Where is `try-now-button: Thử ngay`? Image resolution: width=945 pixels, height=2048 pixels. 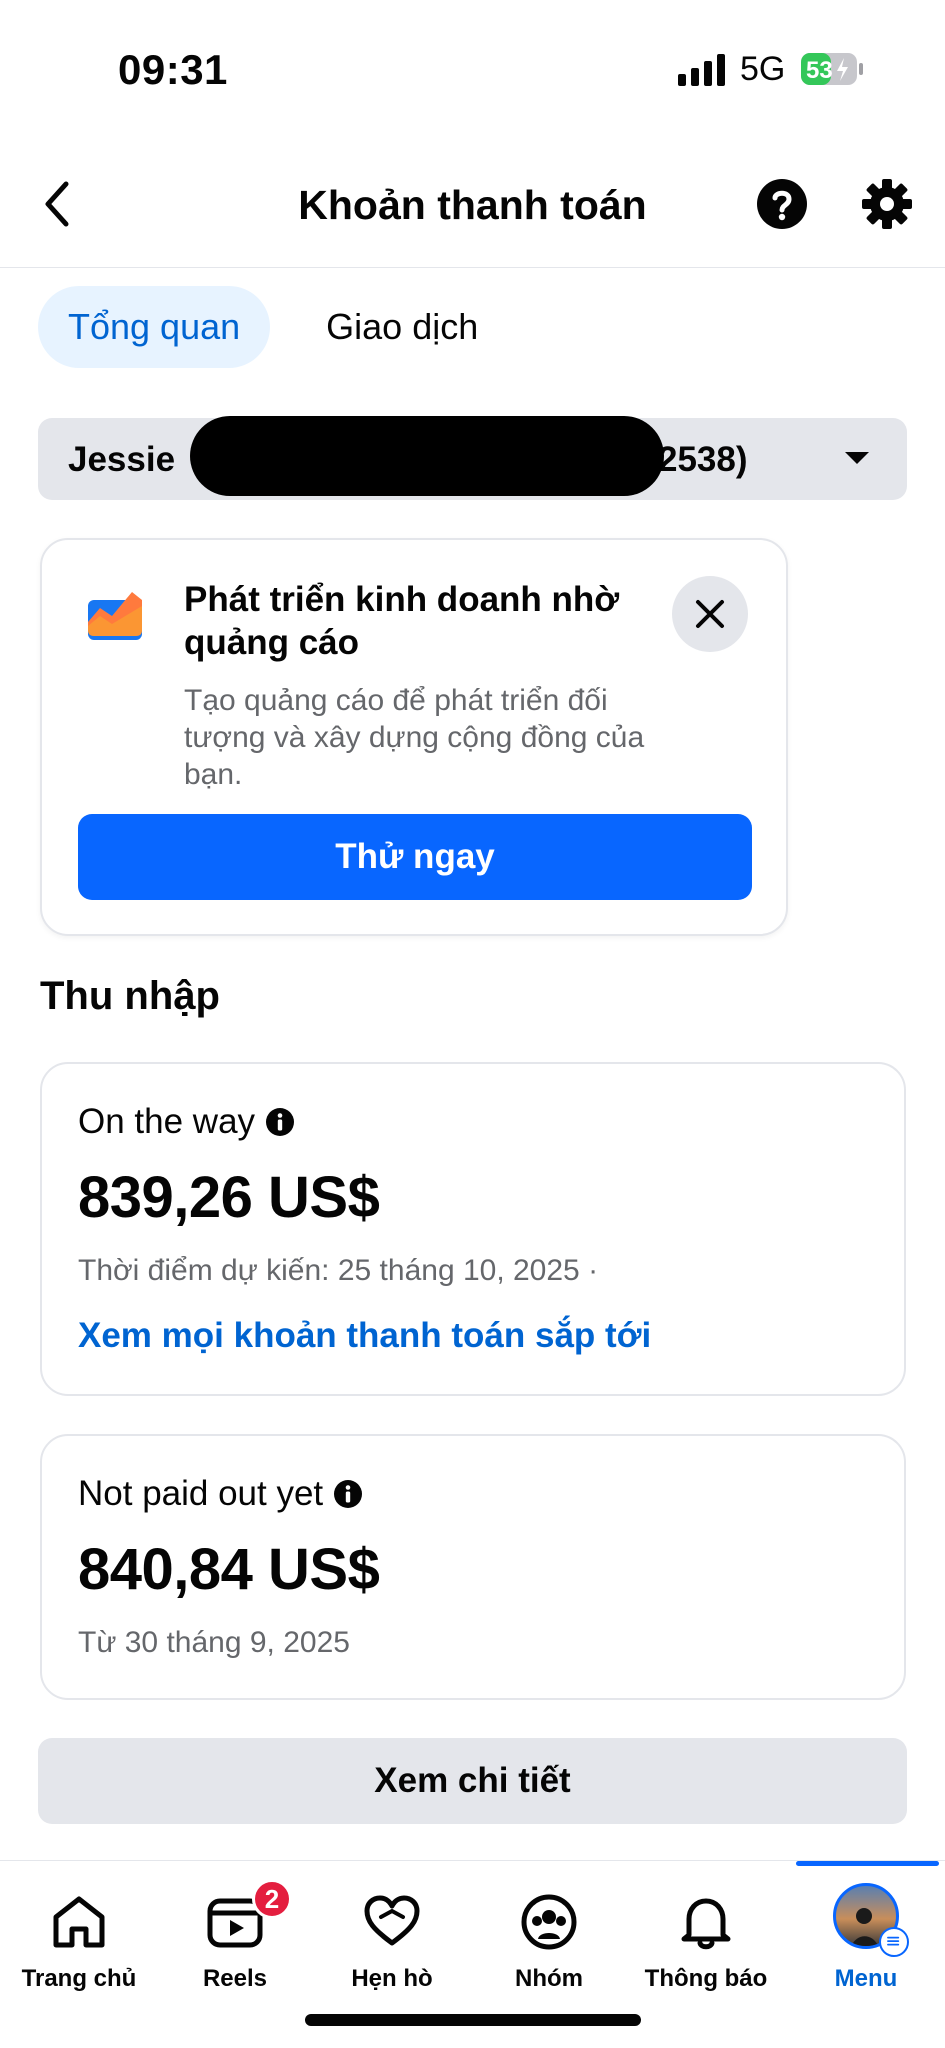
try-now-button: Thử ngay is located at coordinates (415, 857).